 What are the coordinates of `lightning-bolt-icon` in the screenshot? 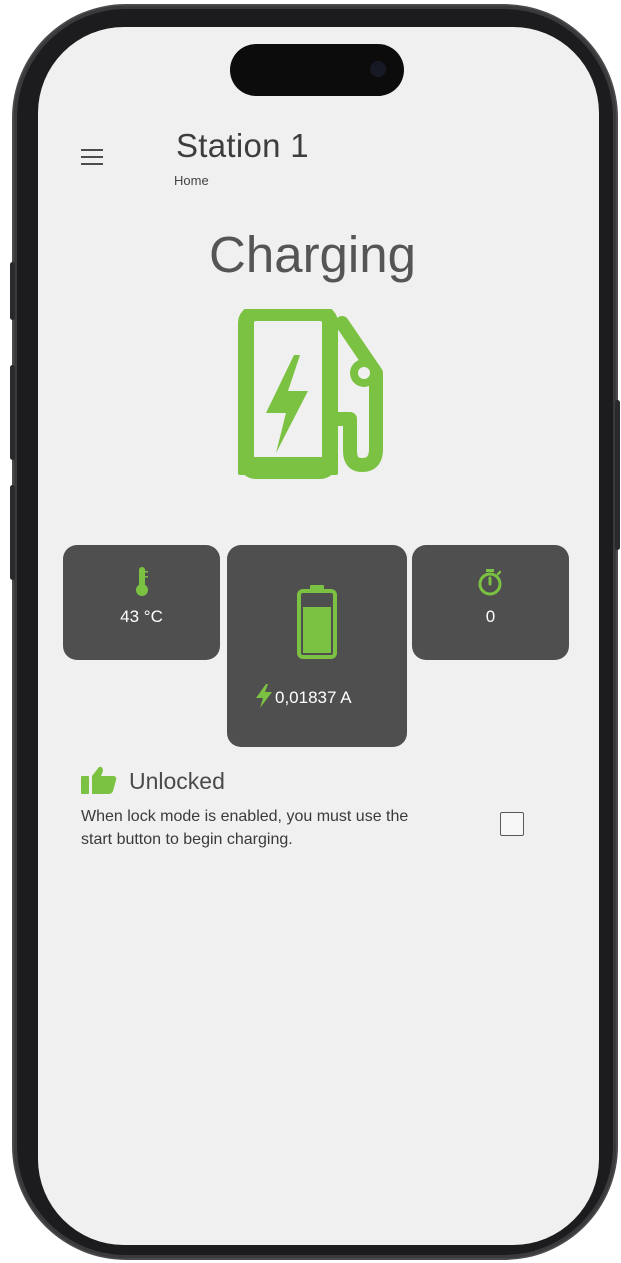 It's located at (264, 696).